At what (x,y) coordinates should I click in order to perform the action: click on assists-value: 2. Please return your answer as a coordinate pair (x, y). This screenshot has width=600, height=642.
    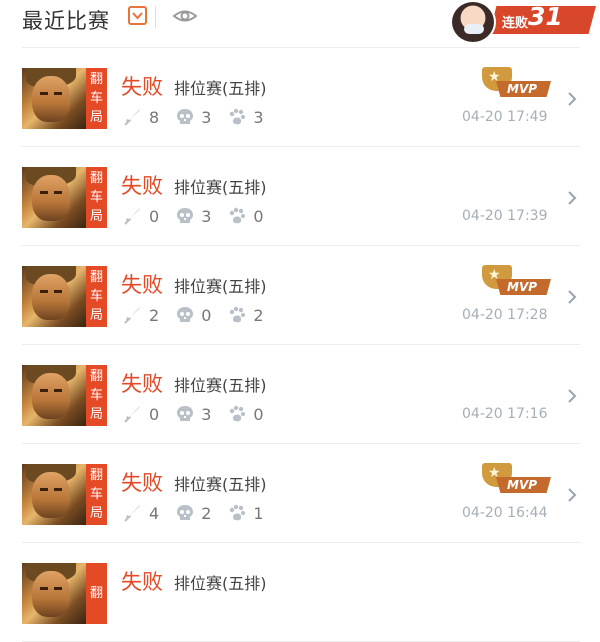
    Looking at the image, I should click on (258, 315).